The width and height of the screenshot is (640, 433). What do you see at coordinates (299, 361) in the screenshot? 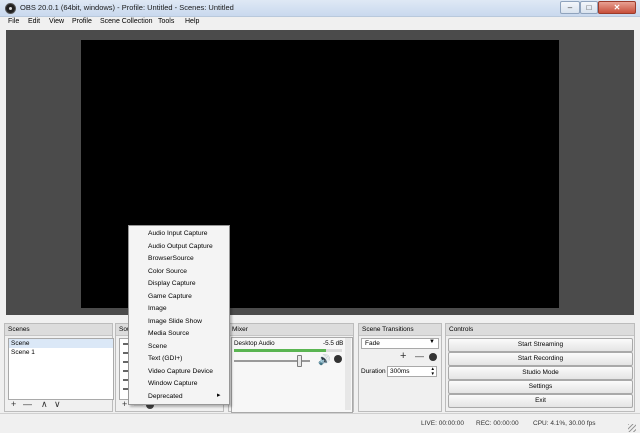
I see `volume-slider-handle` at bounding box center [299, 361].